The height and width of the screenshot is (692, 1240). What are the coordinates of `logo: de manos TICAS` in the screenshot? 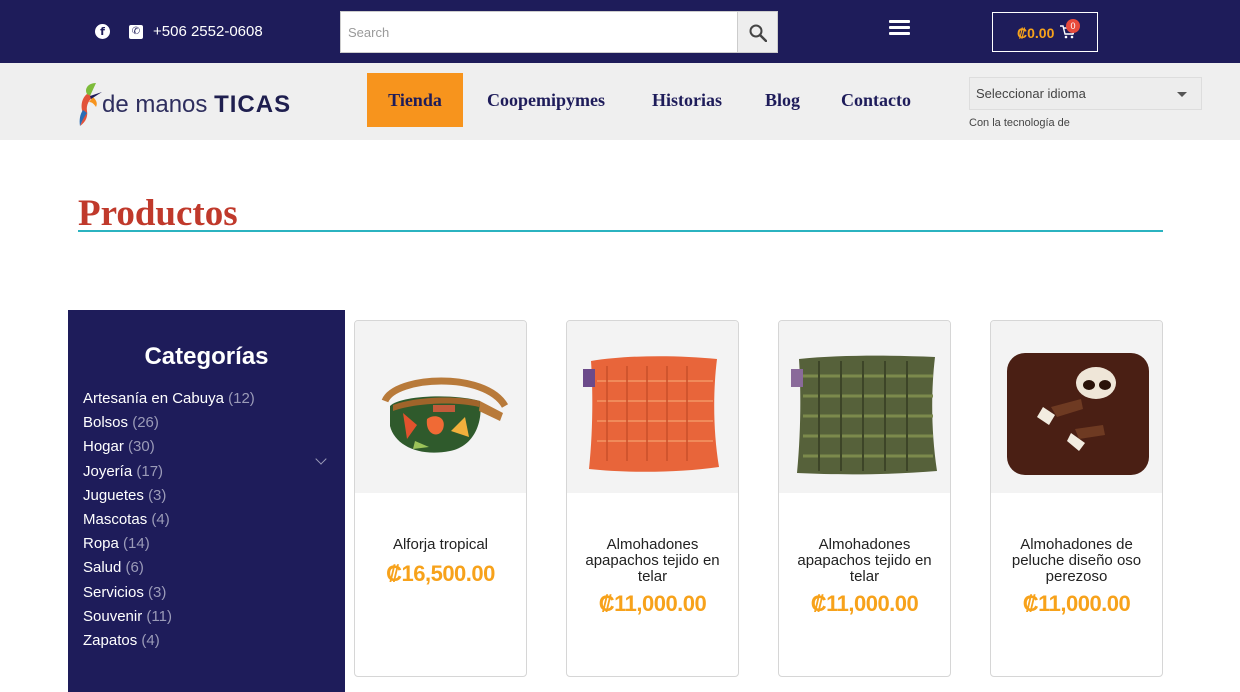 It's located at (189, 104).